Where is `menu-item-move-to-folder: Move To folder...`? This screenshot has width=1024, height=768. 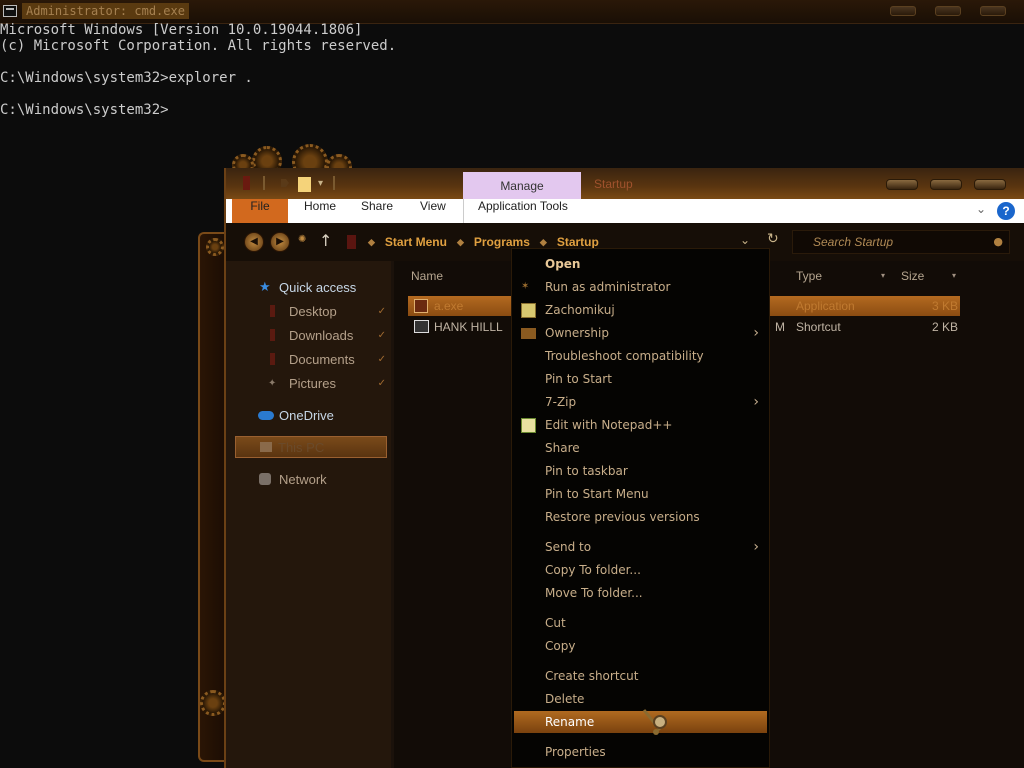 menu-item-move-to-folder: Move To folder... is located at coordinates (640, 593).